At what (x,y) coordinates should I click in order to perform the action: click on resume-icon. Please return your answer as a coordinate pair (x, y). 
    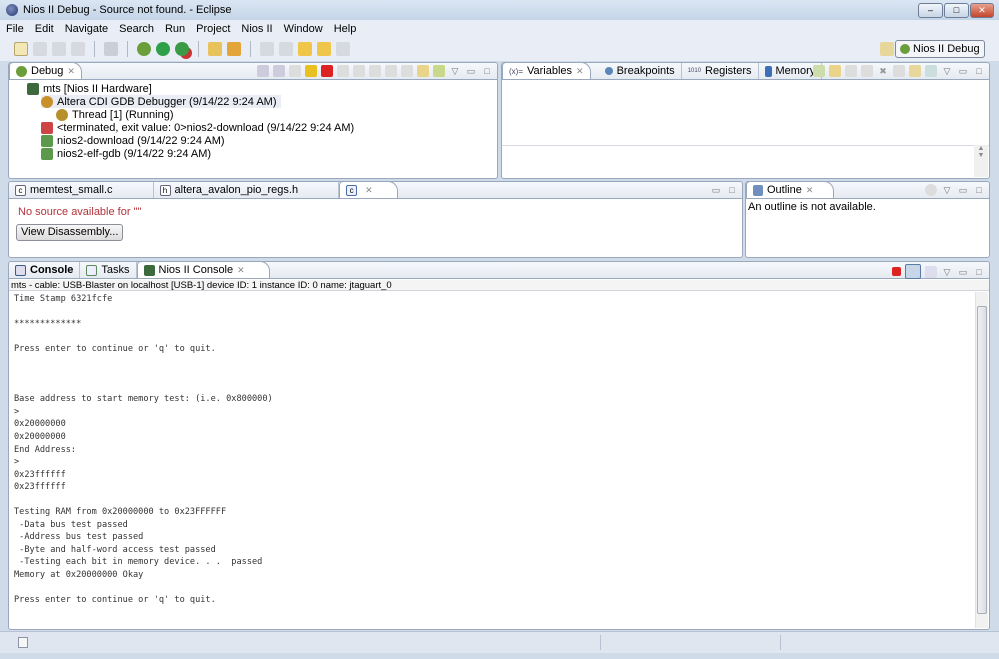
    Looking at the image, I should click on (295, 71).